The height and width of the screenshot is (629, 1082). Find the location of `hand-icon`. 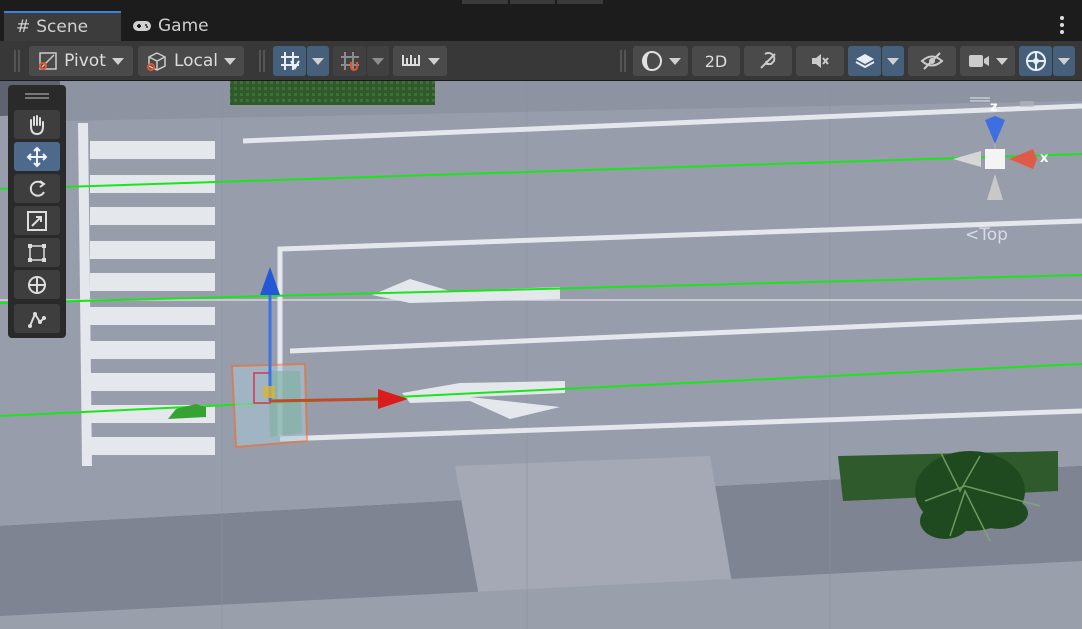

hand-icon is located at coordinates (37, 124).